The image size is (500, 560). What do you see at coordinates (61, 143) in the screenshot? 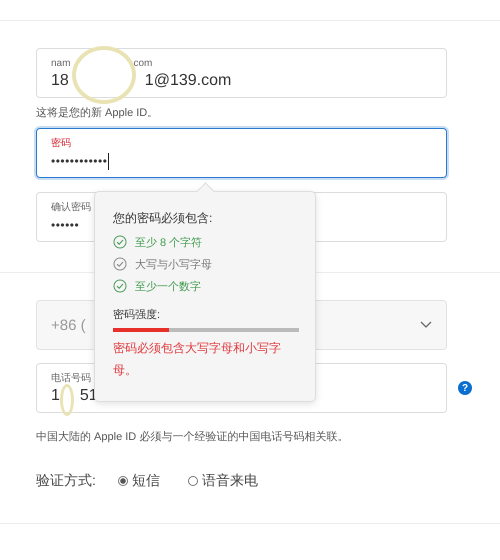
I see `field-label: 密码` at bounding box center [61, 143].